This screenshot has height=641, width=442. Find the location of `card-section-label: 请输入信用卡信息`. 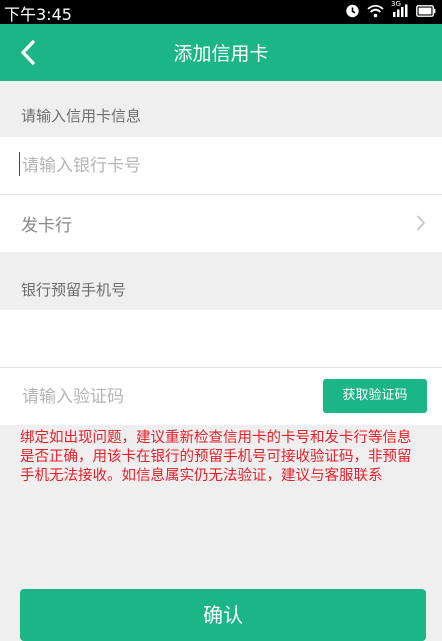

card-section-label: 请输入信用卡信息 is located at coordinates (81, 116).